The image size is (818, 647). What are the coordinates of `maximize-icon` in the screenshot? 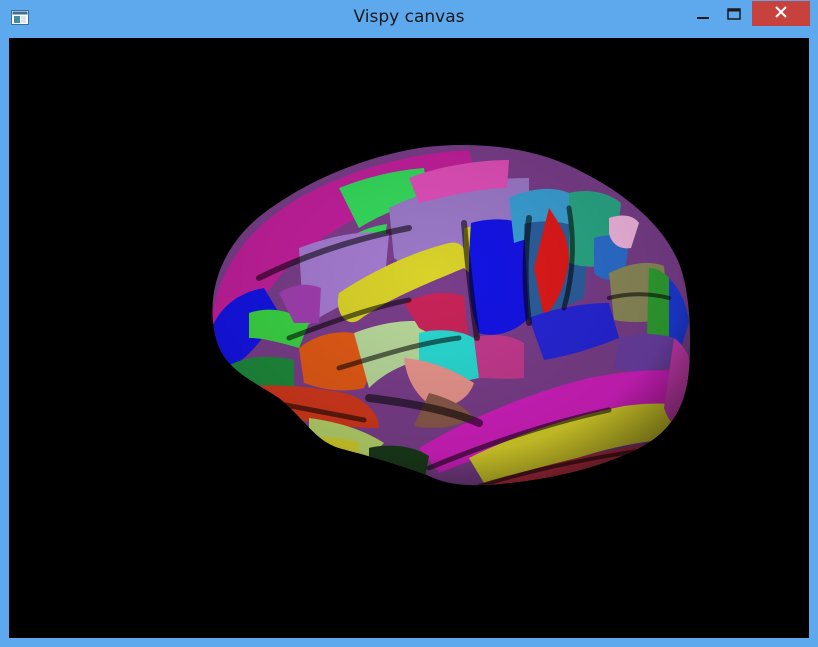 It's located at (734, 15).